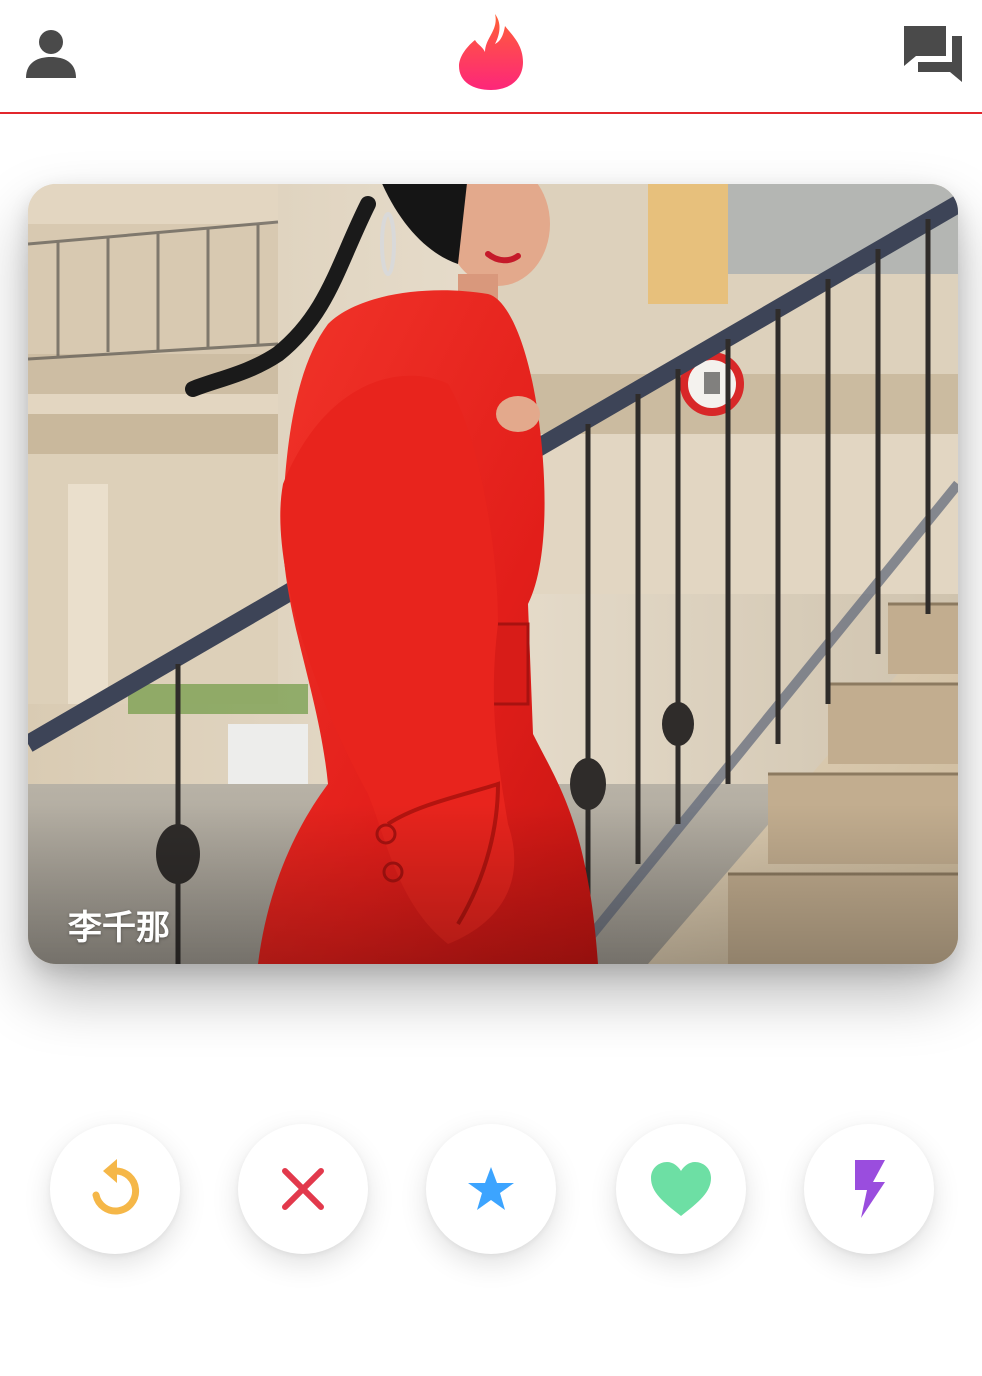 The height and width of the screenshot is (1376, 982). I want to click on nope-button, so click(303, 1189).